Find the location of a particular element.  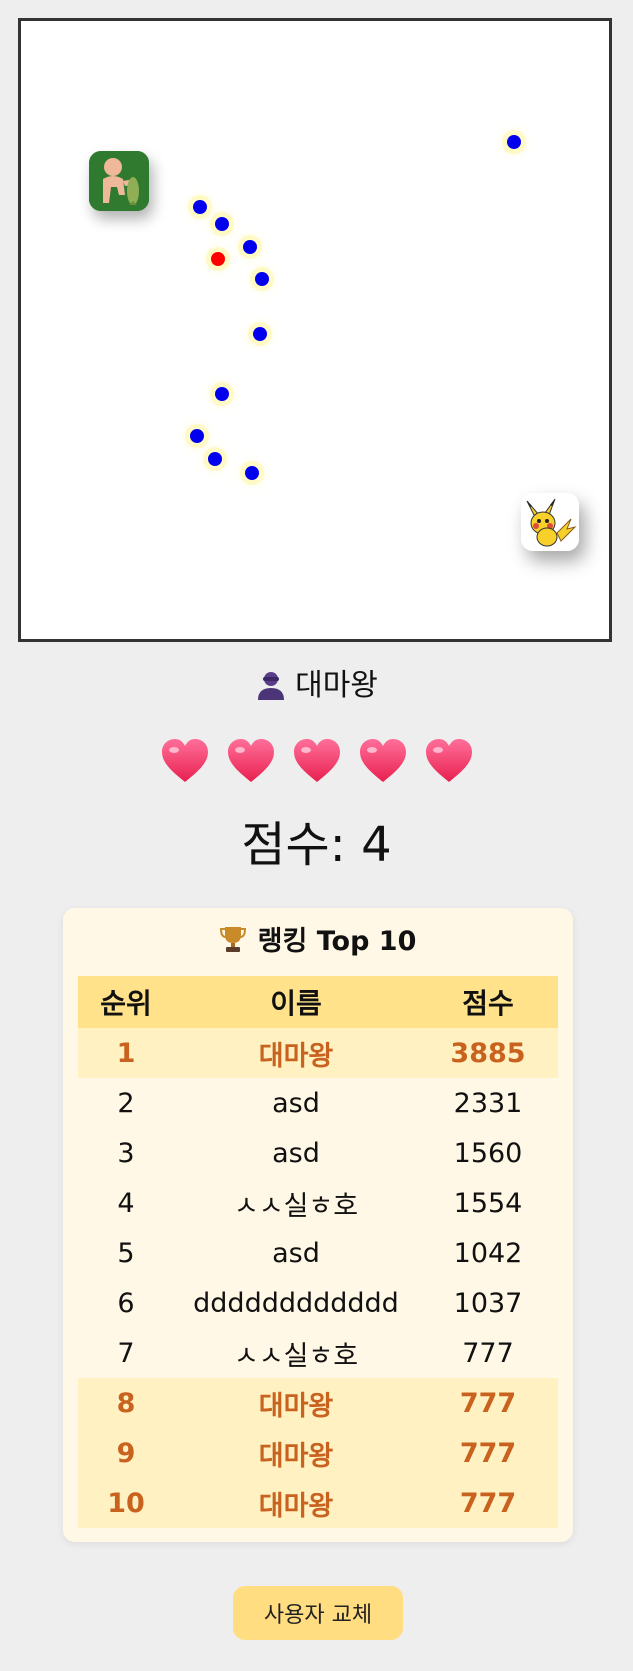

score-label: 점수: is located at coordinates (293, 845).